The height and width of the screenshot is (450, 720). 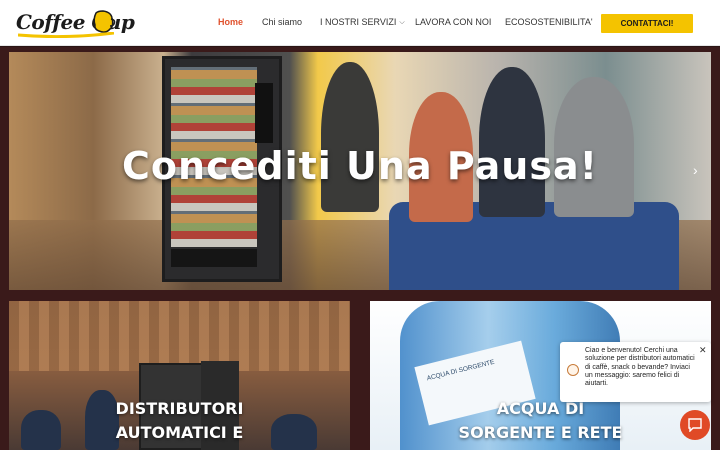 I want to click on close-icon: ✕, so click(x=703, y=350).